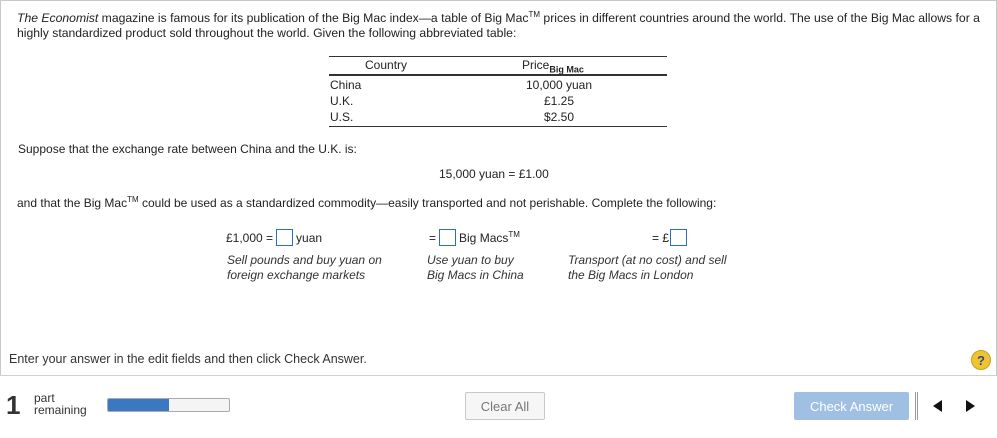 The image size is (997, 438). I want to click on exchange-rate: 15,000 yuan = £1.00, so click(494, 174).